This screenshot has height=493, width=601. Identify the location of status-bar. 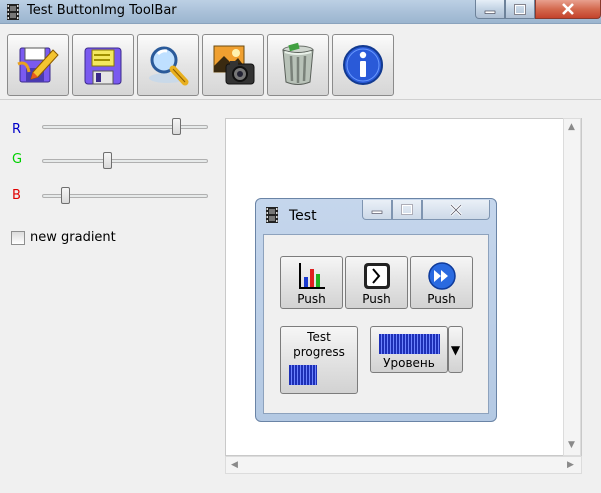
(300, 483).